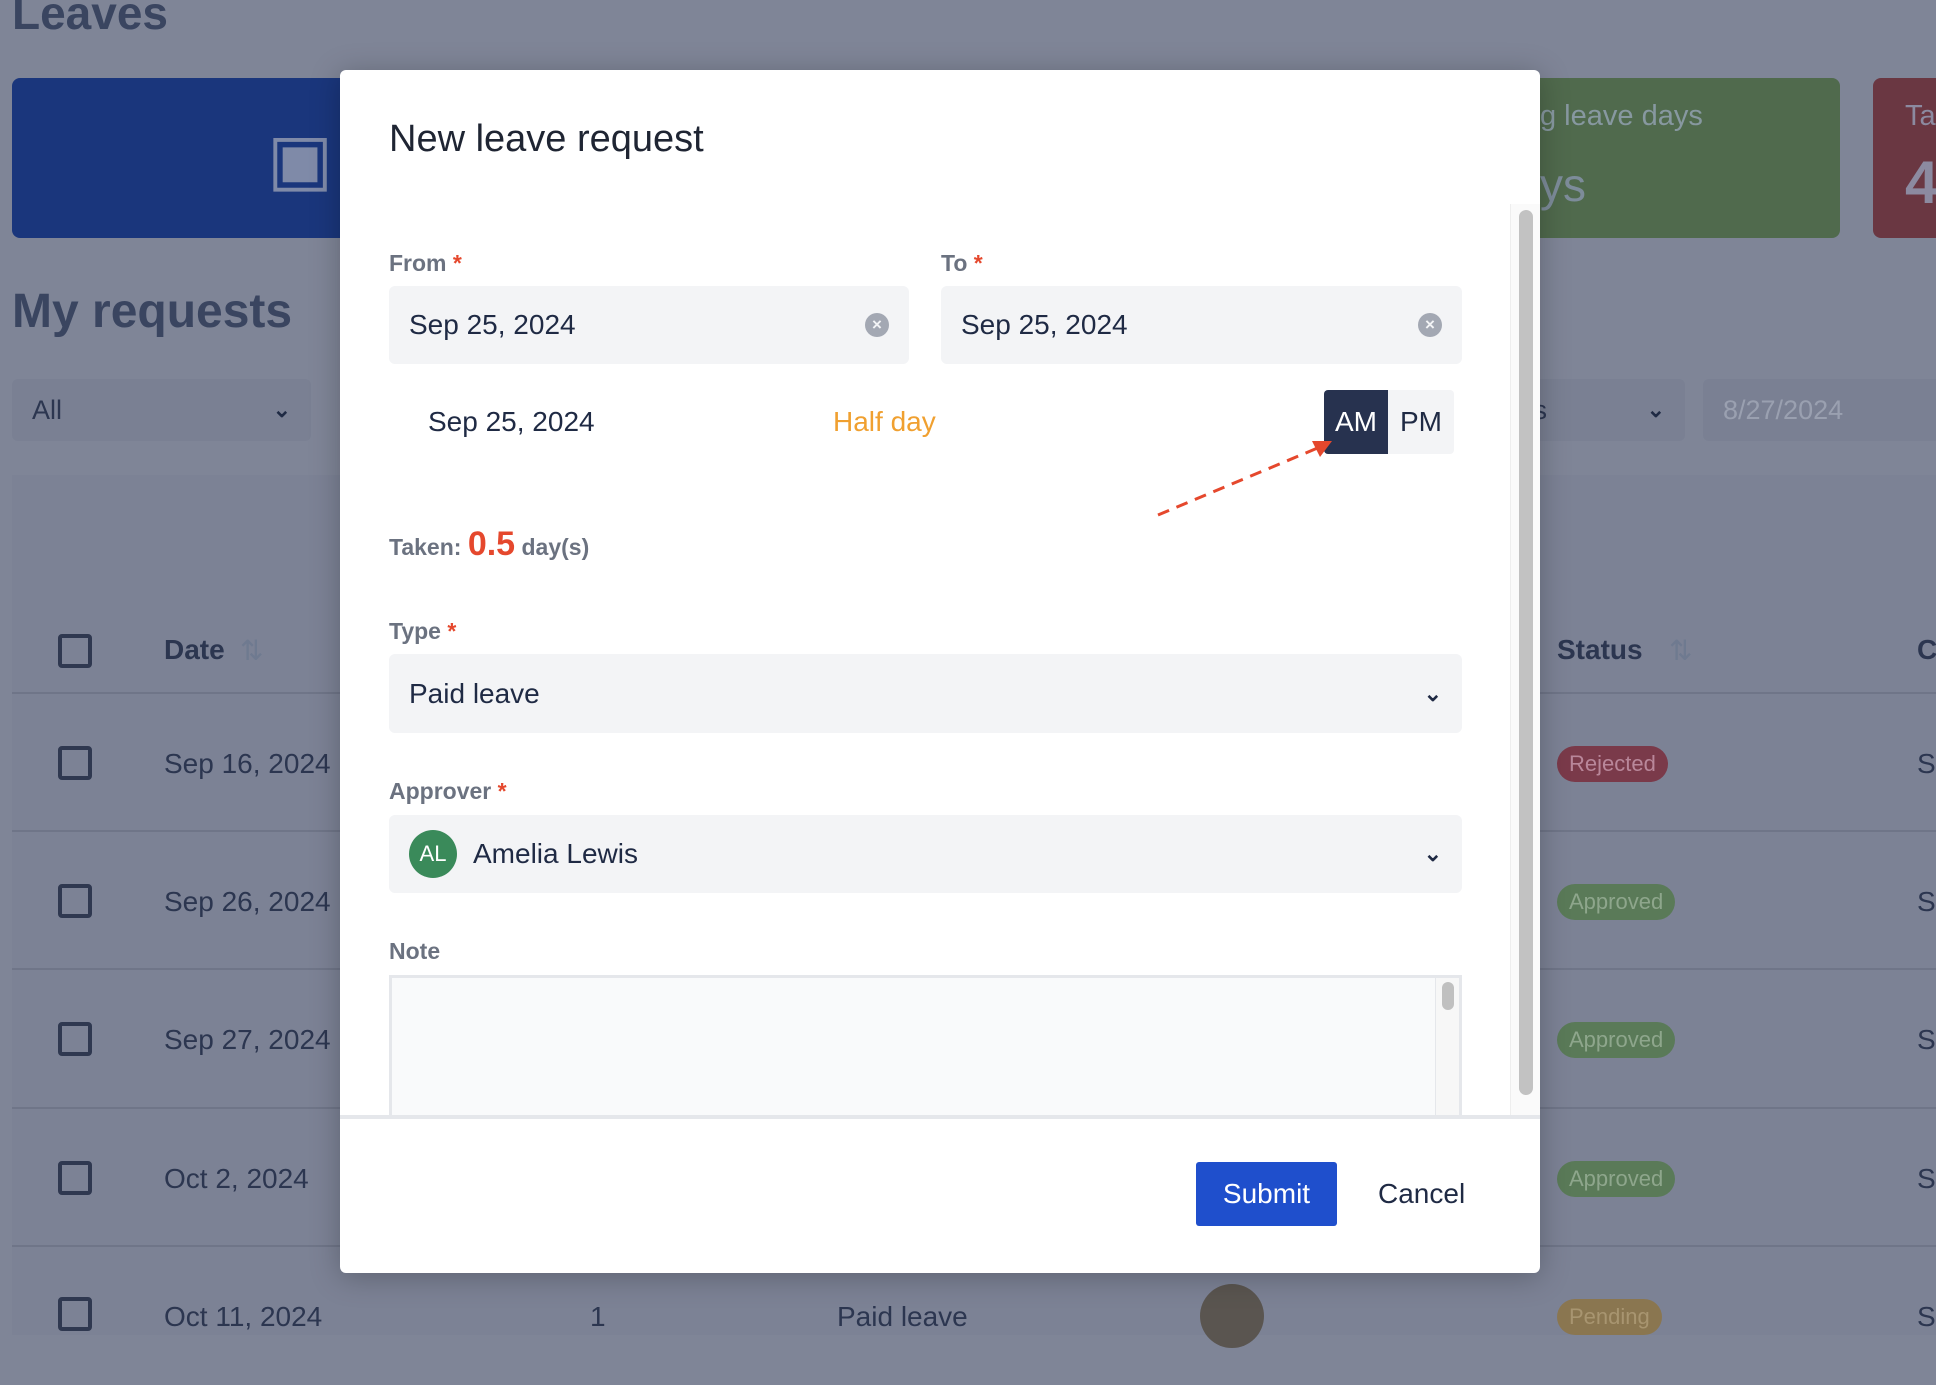  Describe the element at coordinates (940, 1117) in the screenshot. I see `footer-divider` at that location.